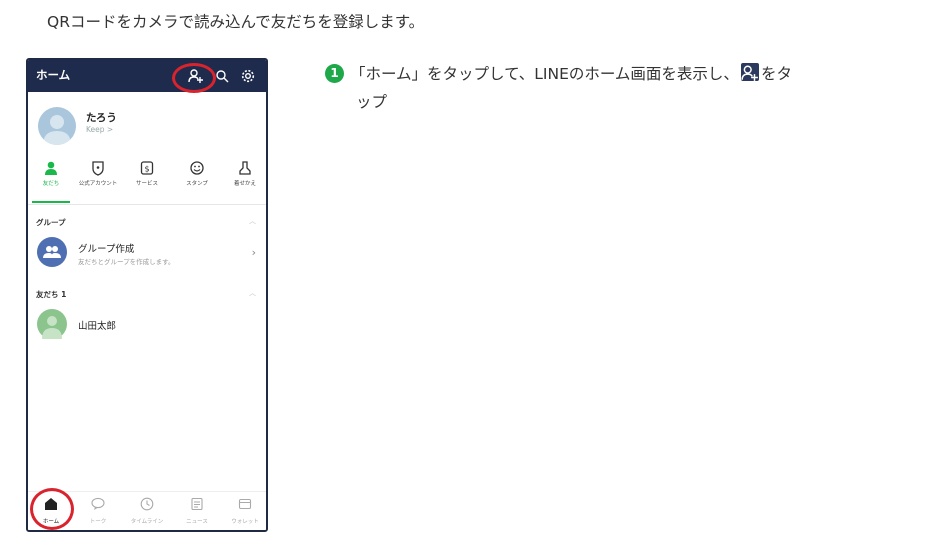 The height and width of the screenshot is (543, 940). Describe the element at coordinates (372, 102) in the screenshot. I see `step-text-part-3: ップ` at that location.